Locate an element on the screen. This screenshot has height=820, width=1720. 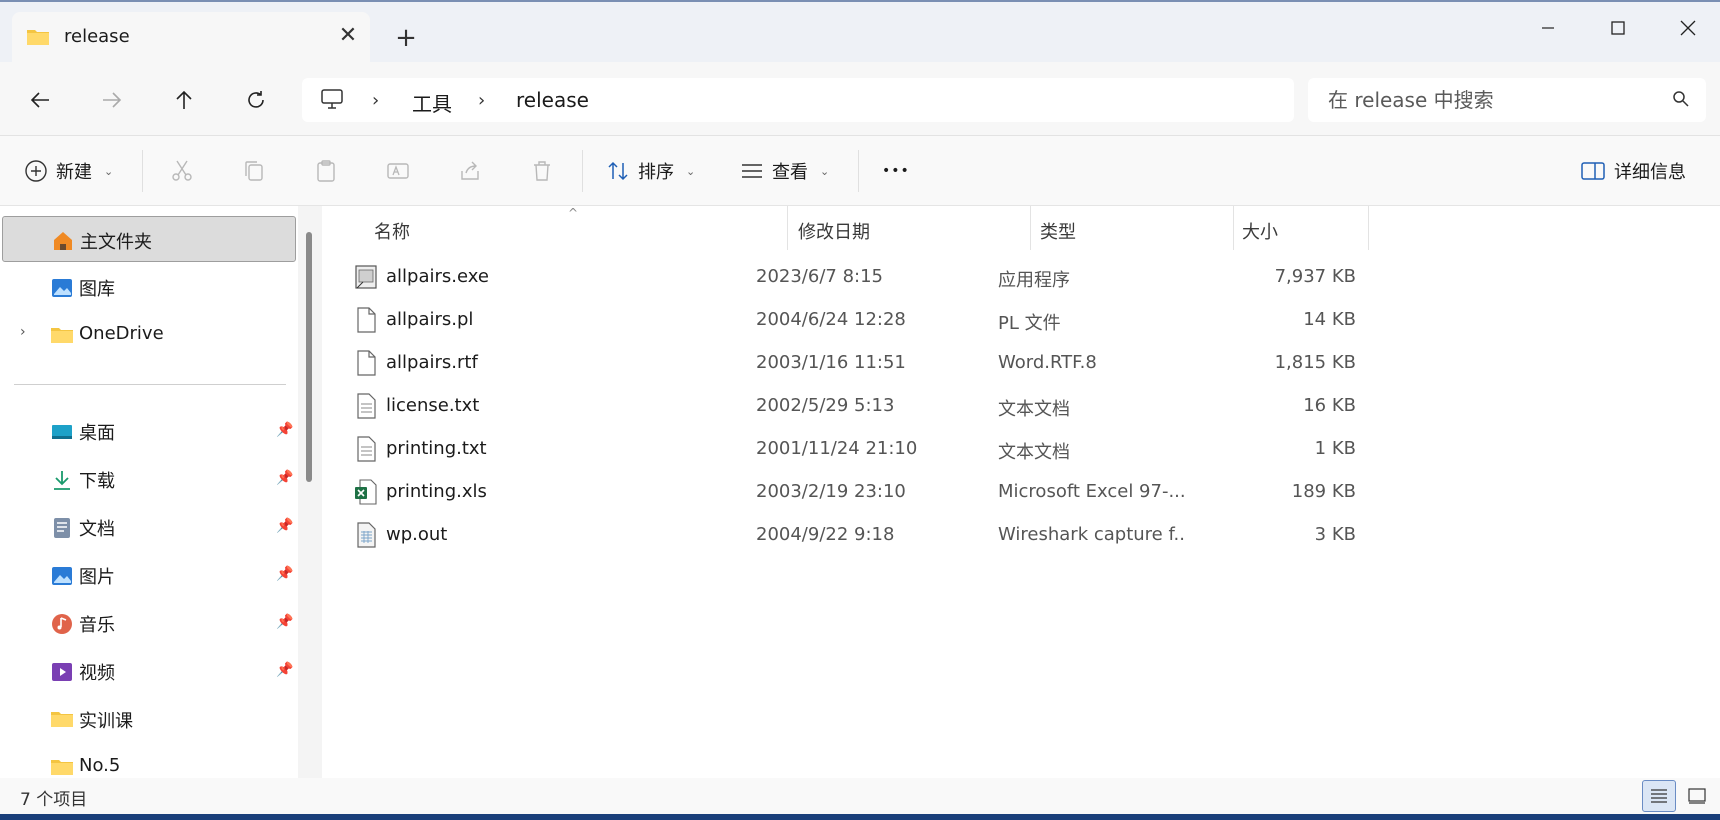
file-name: printing.xls is located at coordinates (436, 491).